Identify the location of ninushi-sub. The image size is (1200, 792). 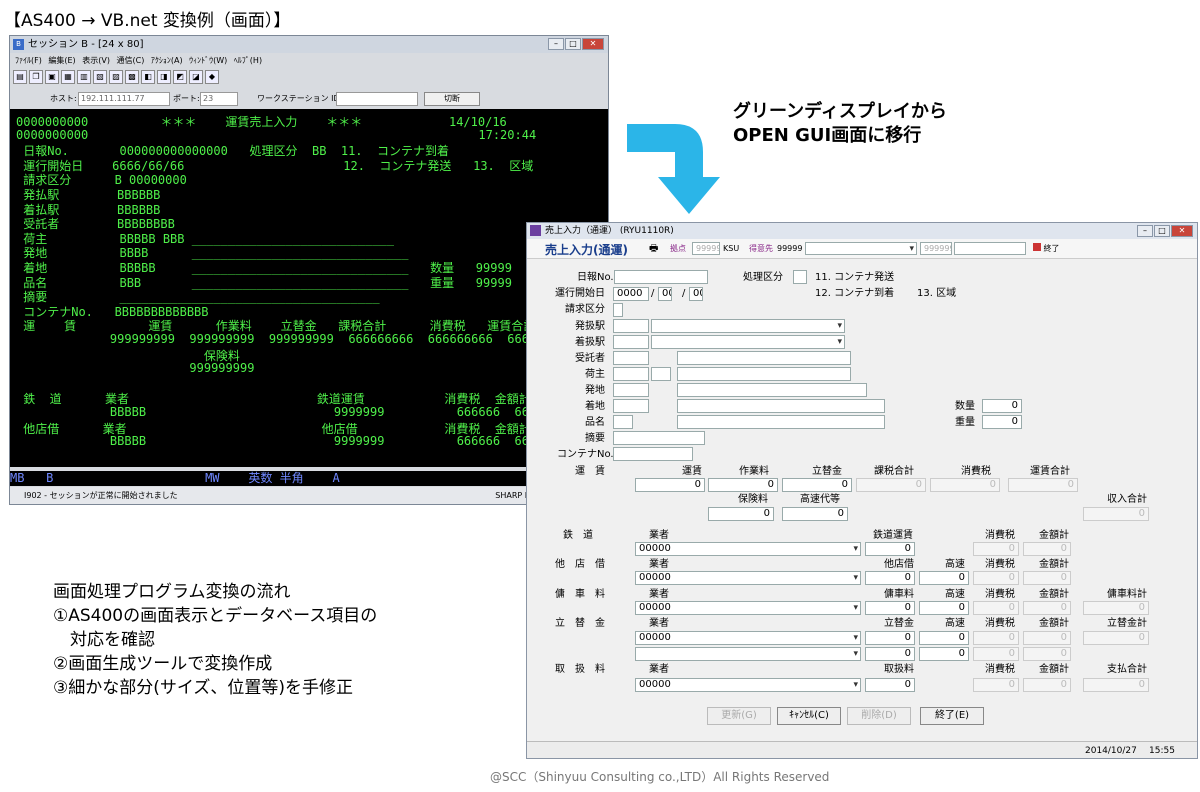
(661, 374).